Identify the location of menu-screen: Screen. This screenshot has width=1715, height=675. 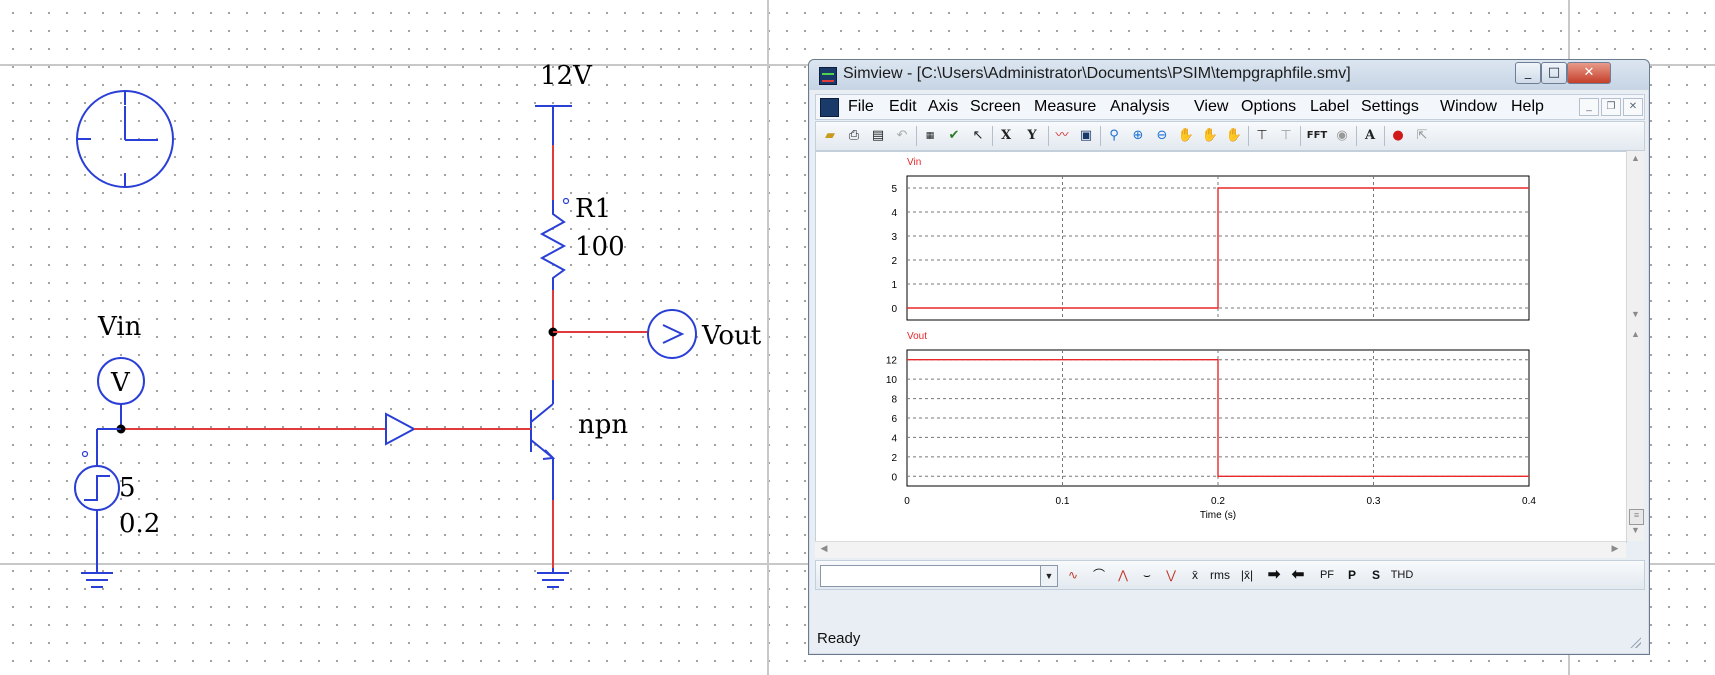
(995, 107).